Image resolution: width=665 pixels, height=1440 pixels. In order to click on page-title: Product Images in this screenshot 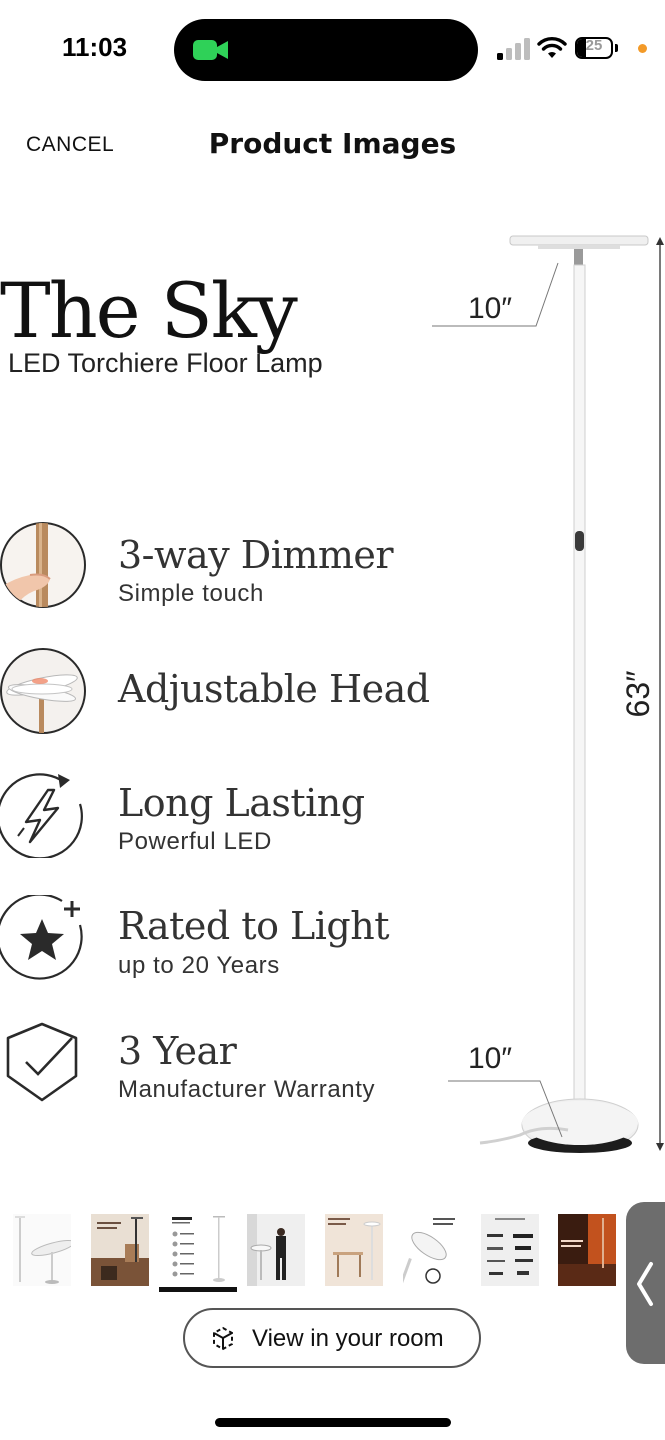, I will do `click(332, 143)`.